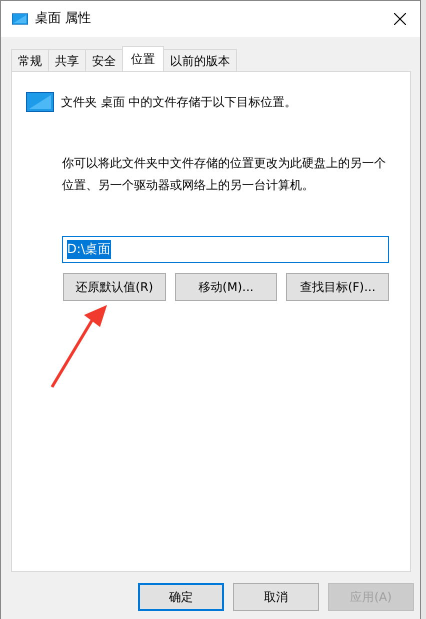 The width and height of the screenshot is (426, 619). Describe the element at coordinates (400, 19) in the screenshot. I see `close-icon` at that location.